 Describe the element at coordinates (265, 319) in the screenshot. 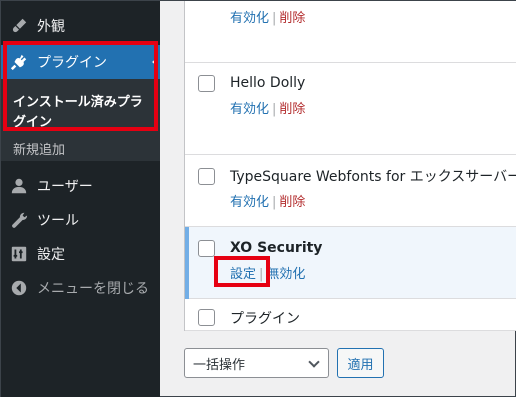

I see `column-header-plugin: プラグイン` at that location.